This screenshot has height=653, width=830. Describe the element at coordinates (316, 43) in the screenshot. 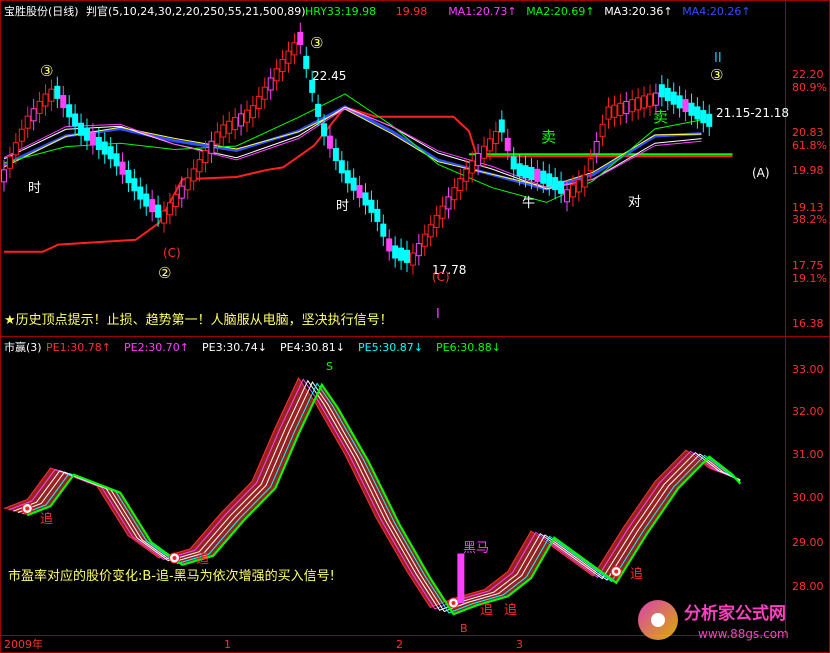

I see `wave-mark-3b: ③` at that location.